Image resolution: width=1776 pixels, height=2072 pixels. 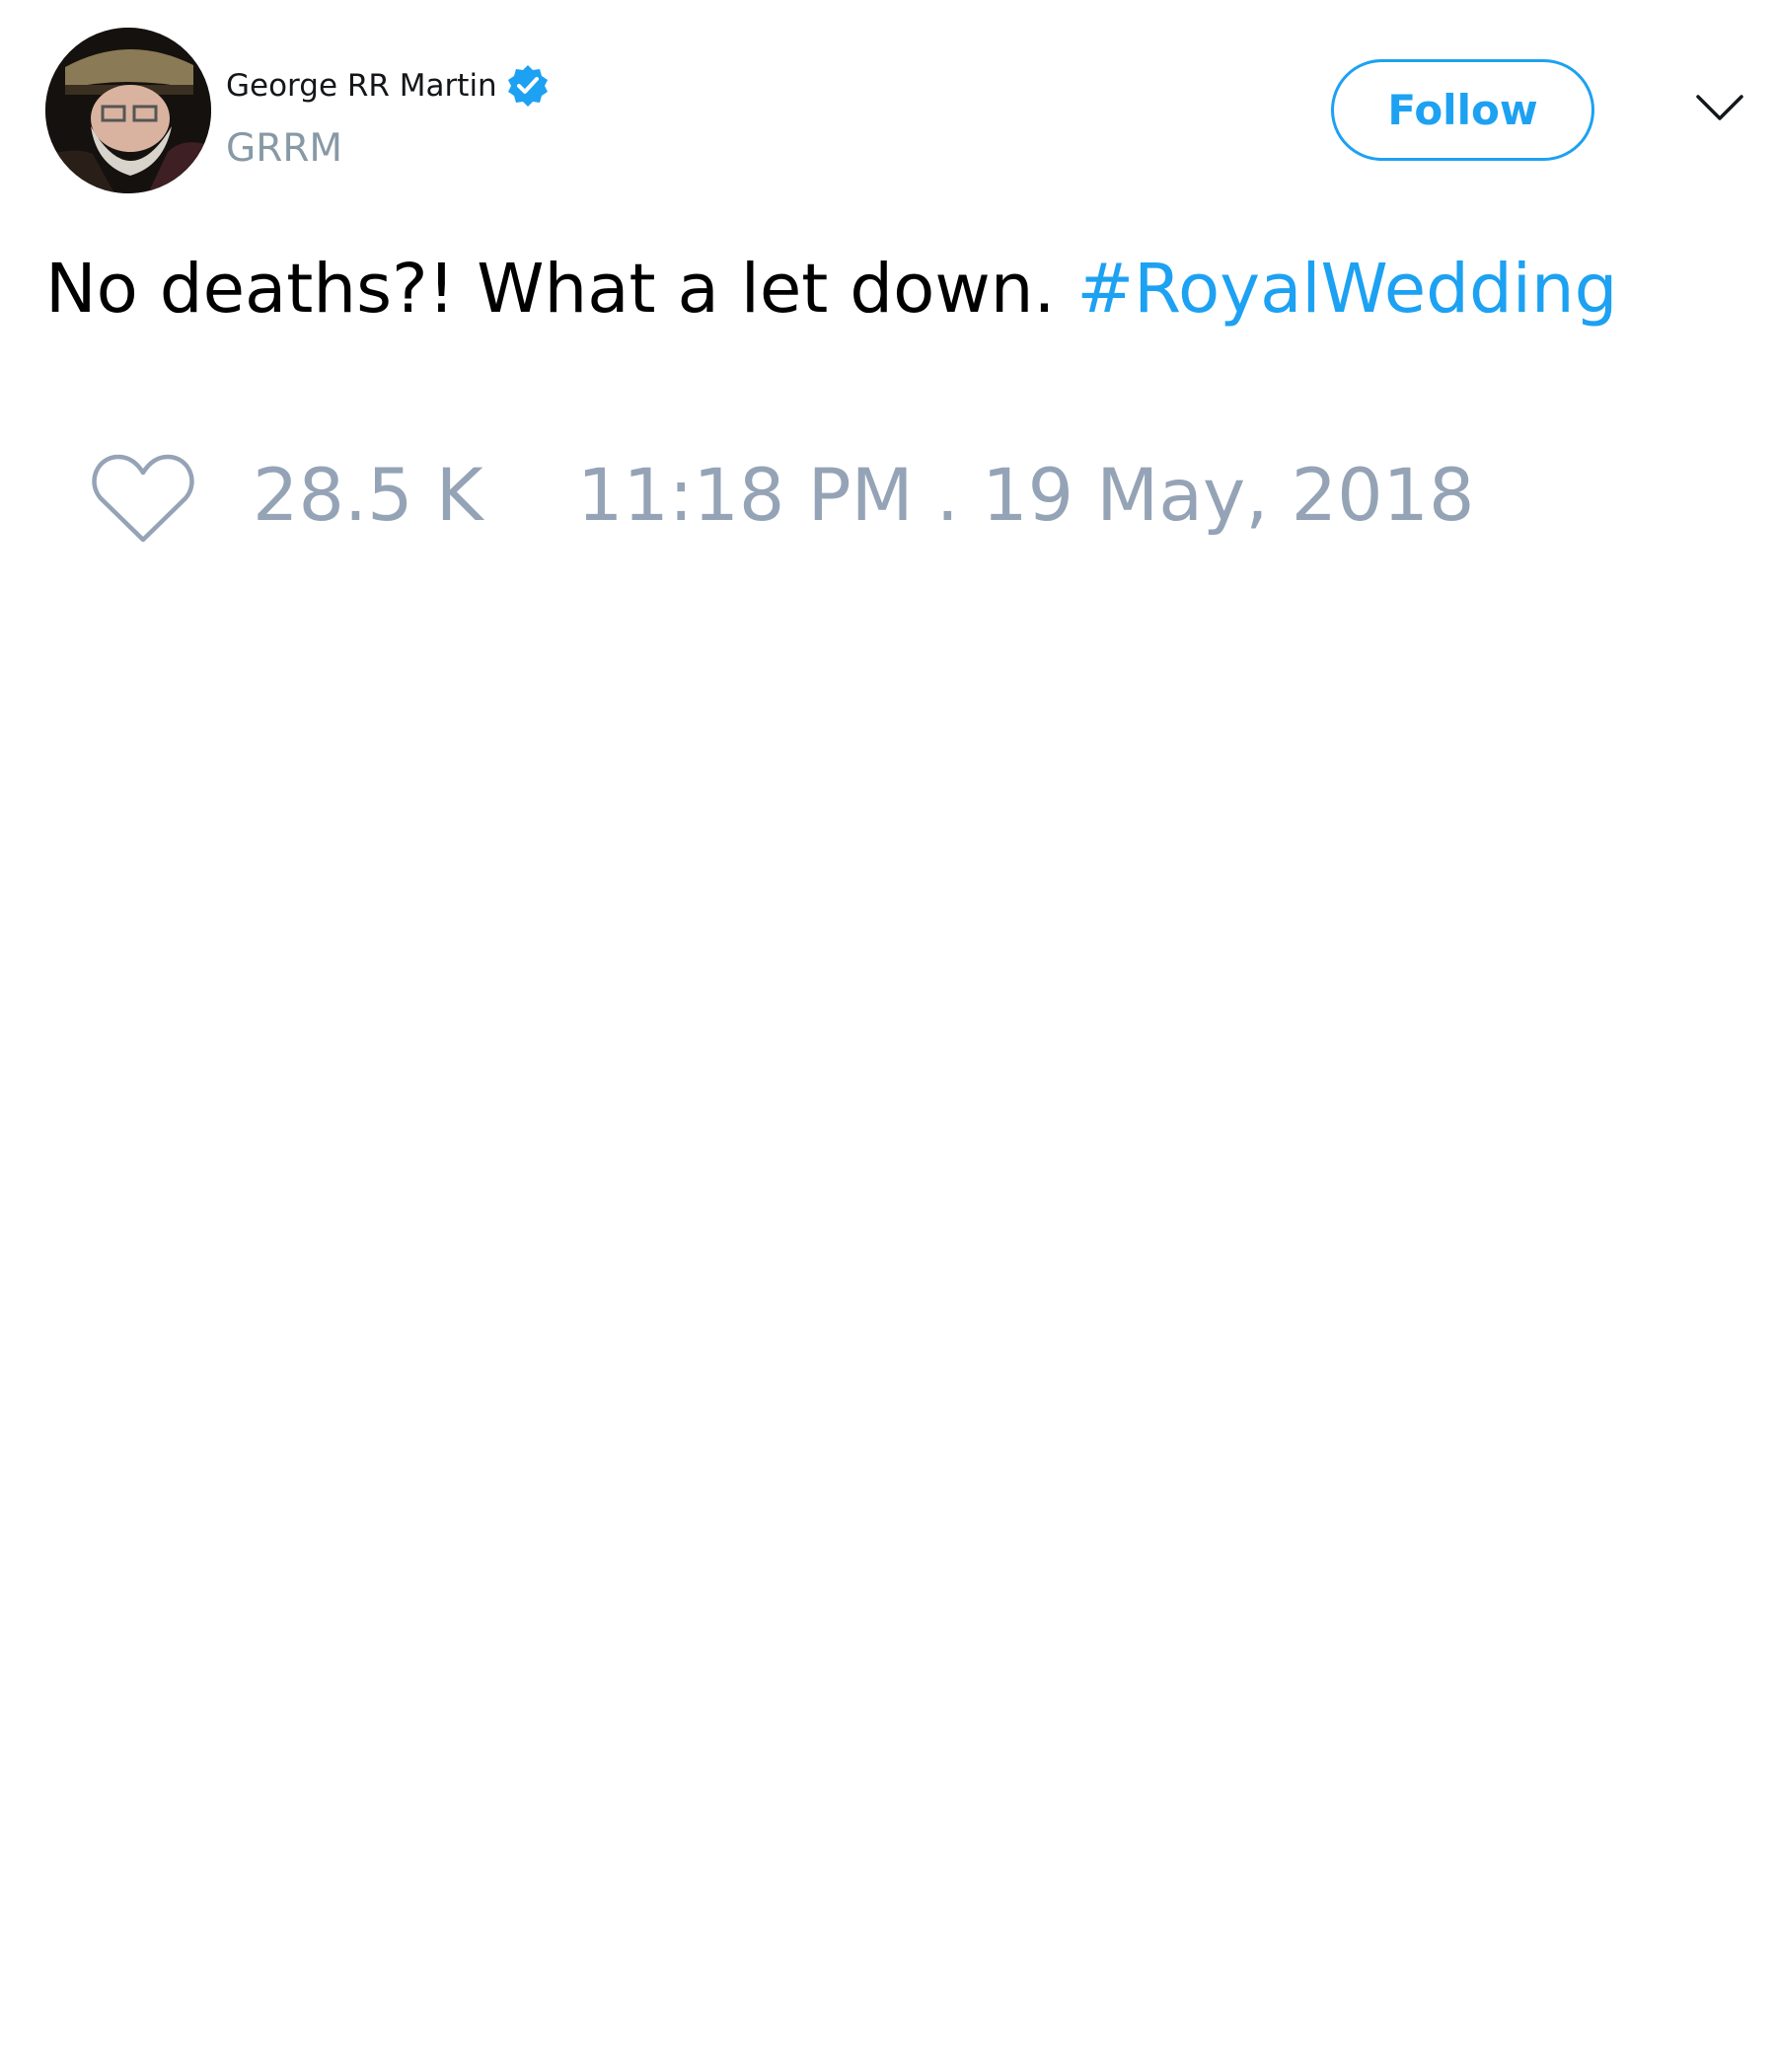 I want to click on tweet-timestamp: 11:18 PM . 19 May, 2018, so click(x=1025, y=497).